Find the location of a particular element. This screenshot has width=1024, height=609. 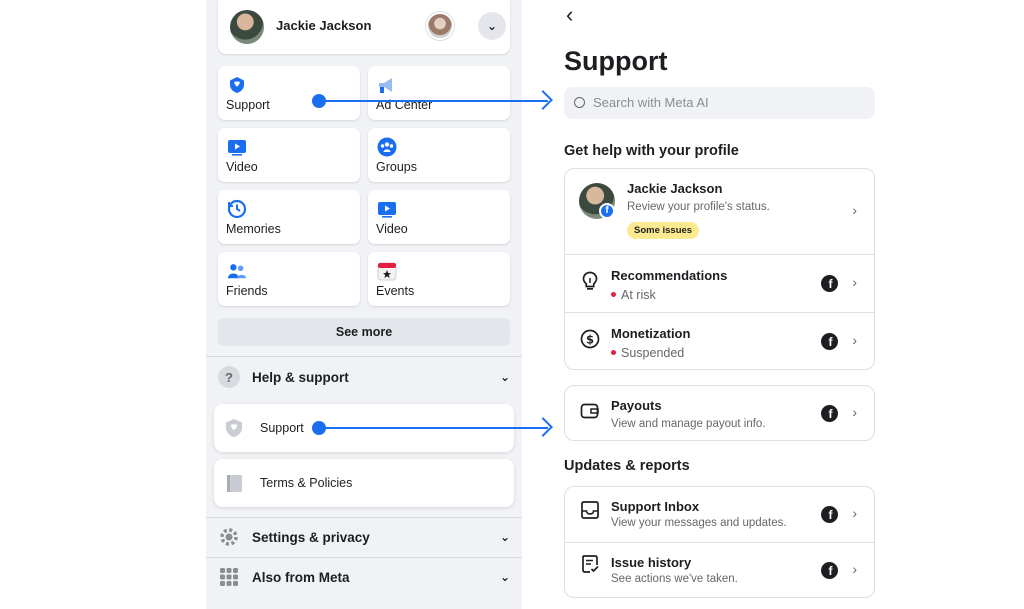

support-inbox-title: Support Inbox is located at coordinates (655, 506).